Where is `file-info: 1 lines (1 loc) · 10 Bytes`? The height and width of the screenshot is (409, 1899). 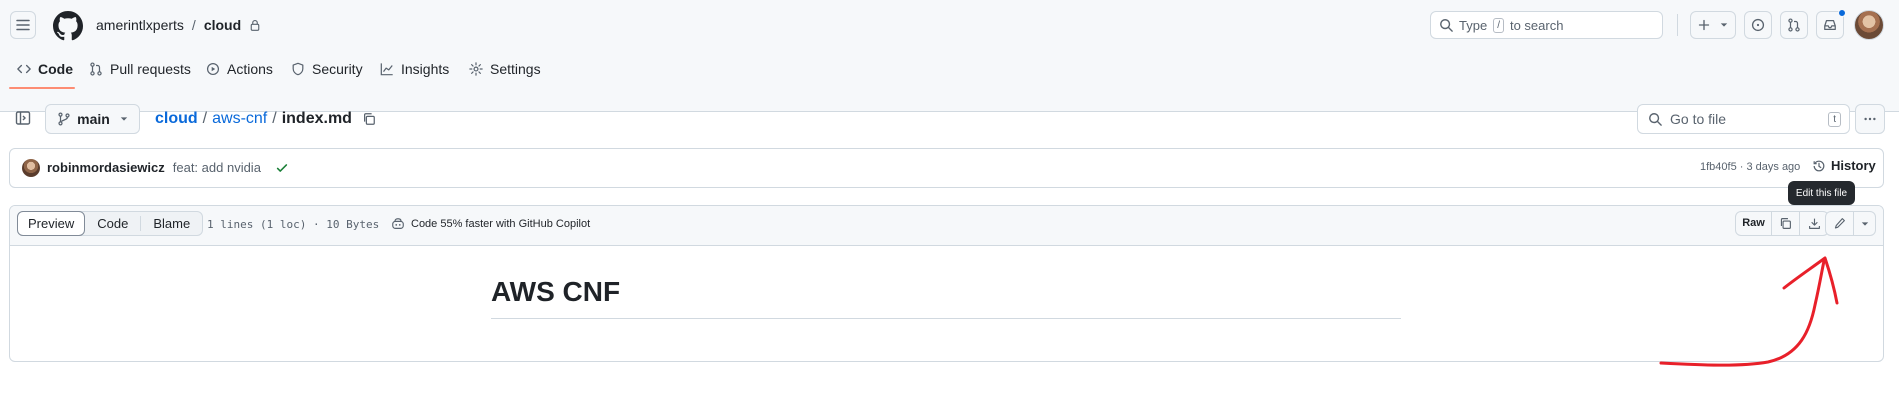 file-info: 1 lines (1 loc) · 10 Bytes is located at coordinates (293, 224).